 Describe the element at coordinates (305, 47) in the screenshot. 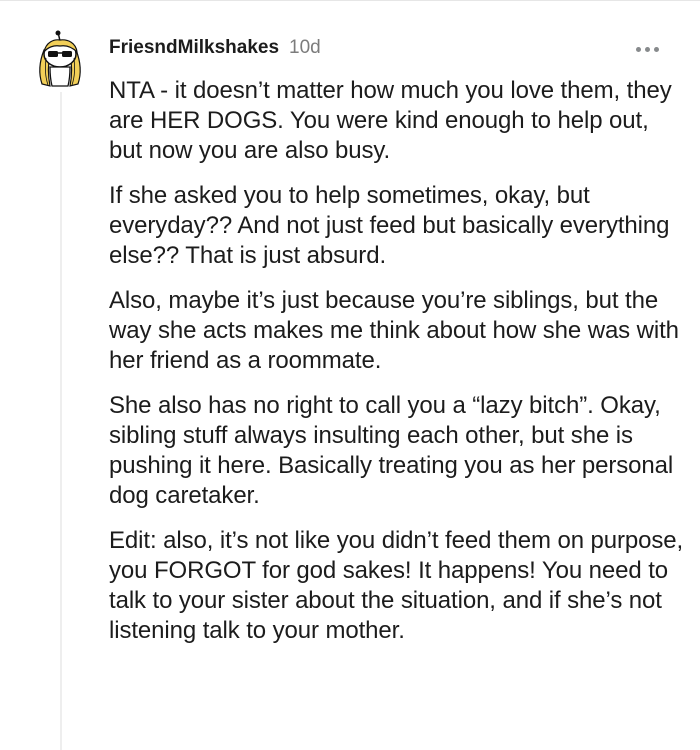

I see `comment-age: 10d` at that location.